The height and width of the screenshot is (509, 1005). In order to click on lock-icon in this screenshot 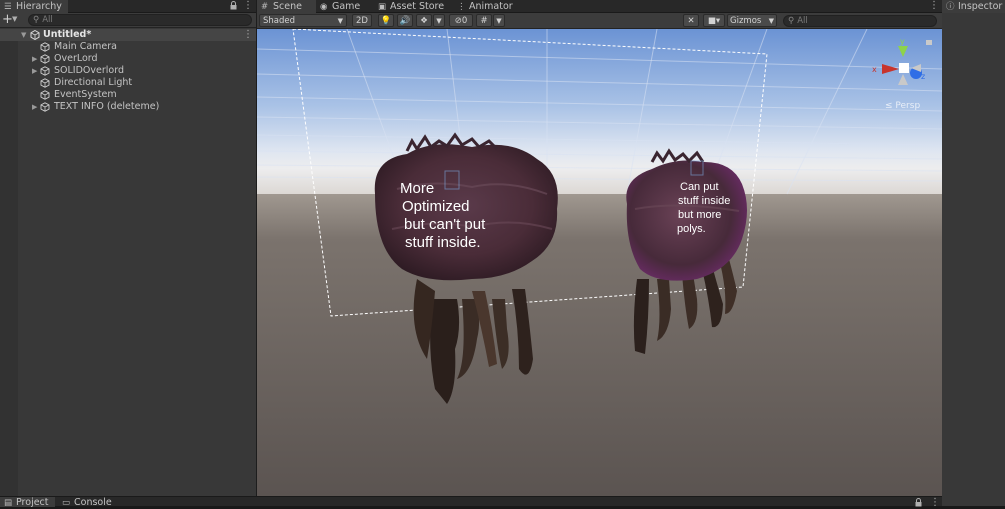, I will do `click(233, 5)`.